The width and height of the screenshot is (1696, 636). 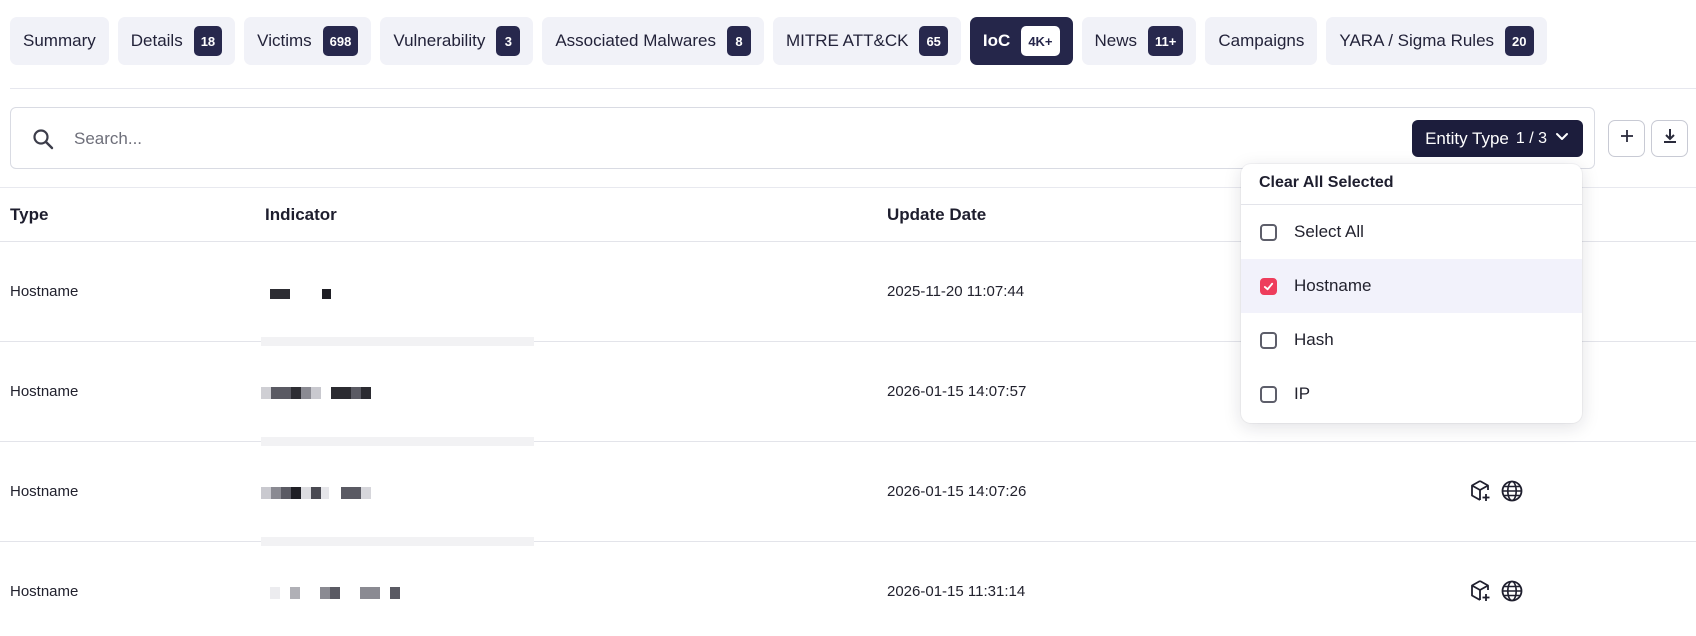 What do you see at coordinates (1411, 340) in the screenshot?
I see `option-hash: Hash` at bounding box center [1411, 340].